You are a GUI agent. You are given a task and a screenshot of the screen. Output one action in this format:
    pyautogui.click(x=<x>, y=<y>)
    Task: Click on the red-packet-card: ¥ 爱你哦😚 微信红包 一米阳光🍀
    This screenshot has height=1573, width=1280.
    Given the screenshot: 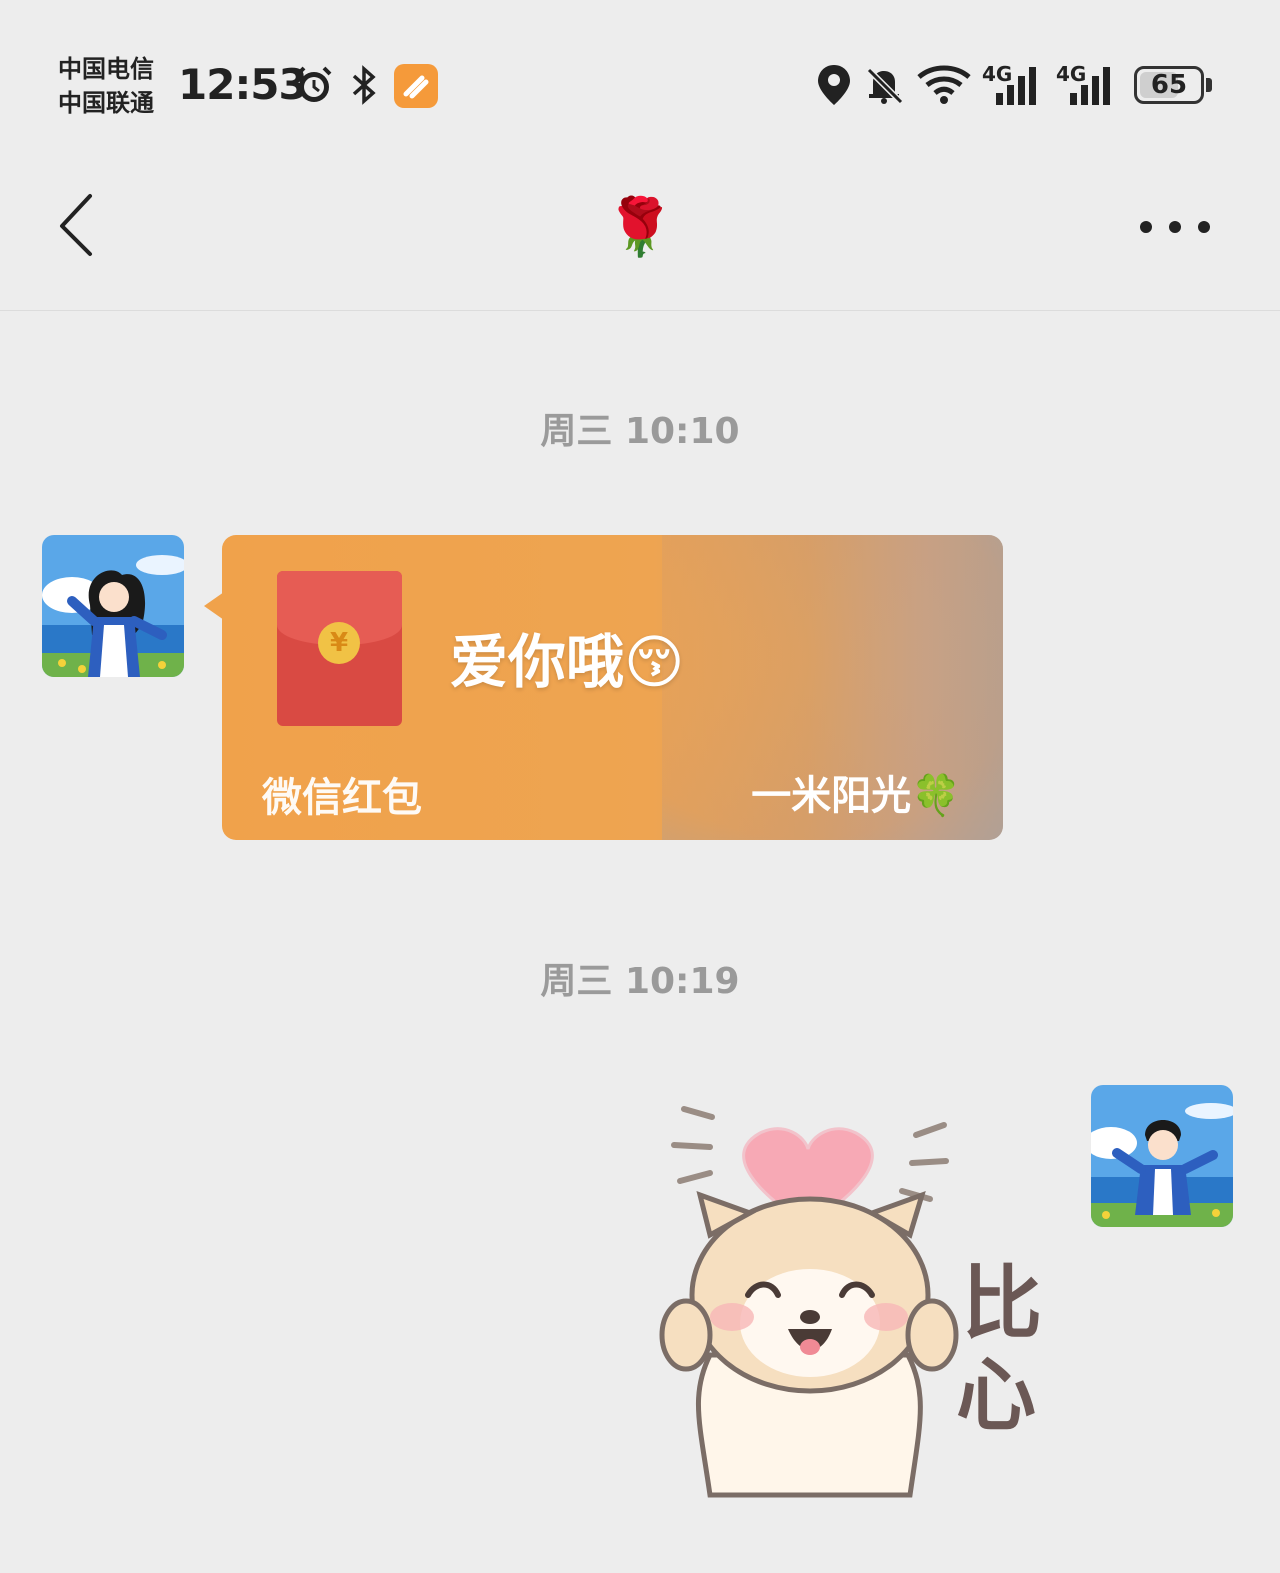 What is the action you would take?
    pyautogui.click(x=612, y=687)
    